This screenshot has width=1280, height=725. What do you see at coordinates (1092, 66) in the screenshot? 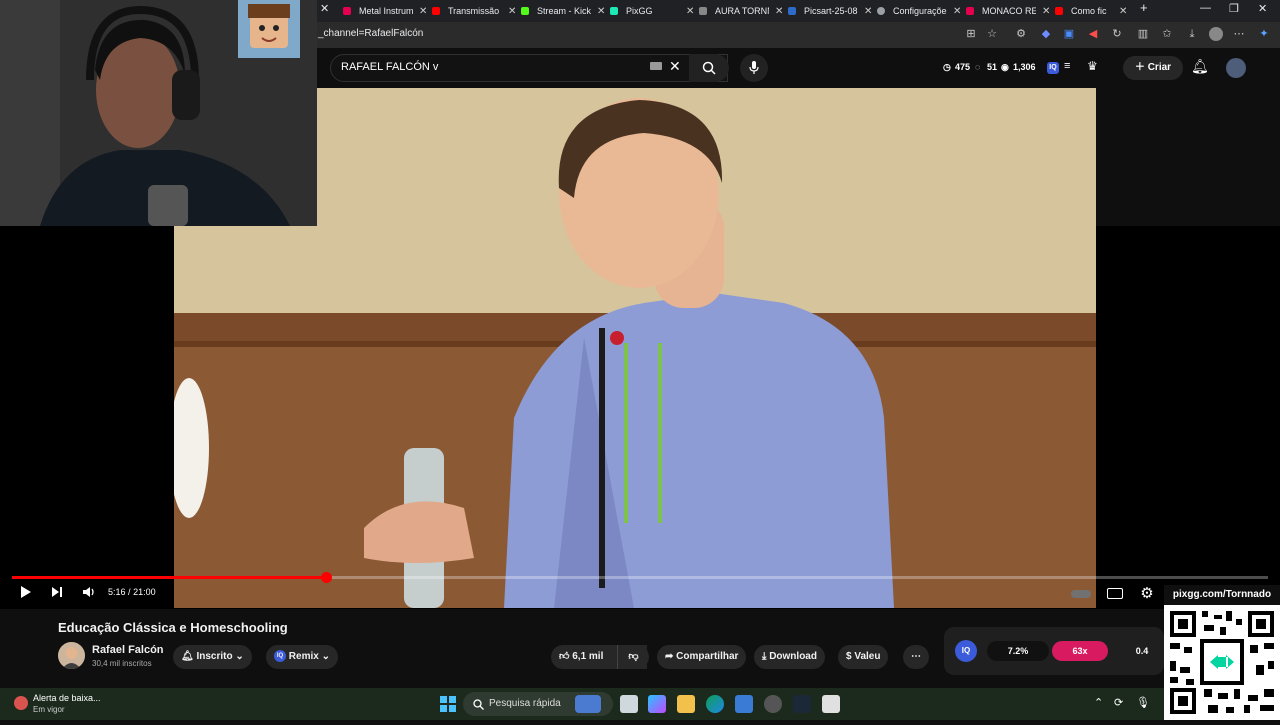
I see `trophy-icon: ♛` at bounding box center [1092, 66].